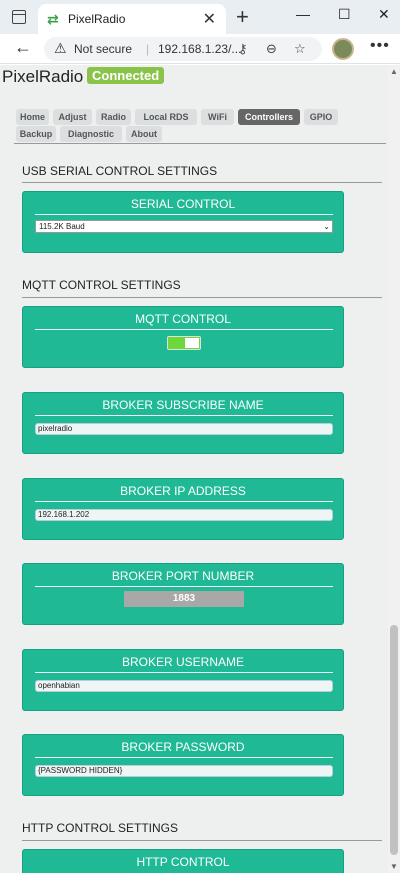 This screenshot has height=873, width=400. I want to click on serial-control-card: SERIAL CONTROL 115.2K Baud ⌄, so click(183, 222).